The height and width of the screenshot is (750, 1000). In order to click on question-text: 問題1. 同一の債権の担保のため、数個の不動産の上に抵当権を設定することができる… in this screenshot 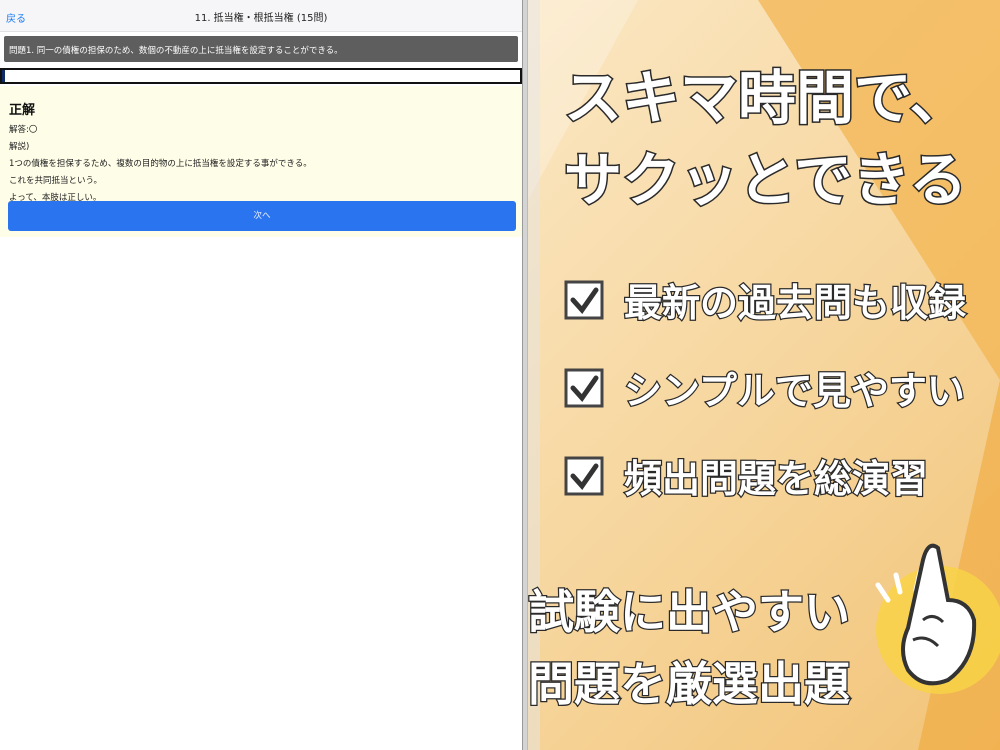, I will do `click(261, 49)`.